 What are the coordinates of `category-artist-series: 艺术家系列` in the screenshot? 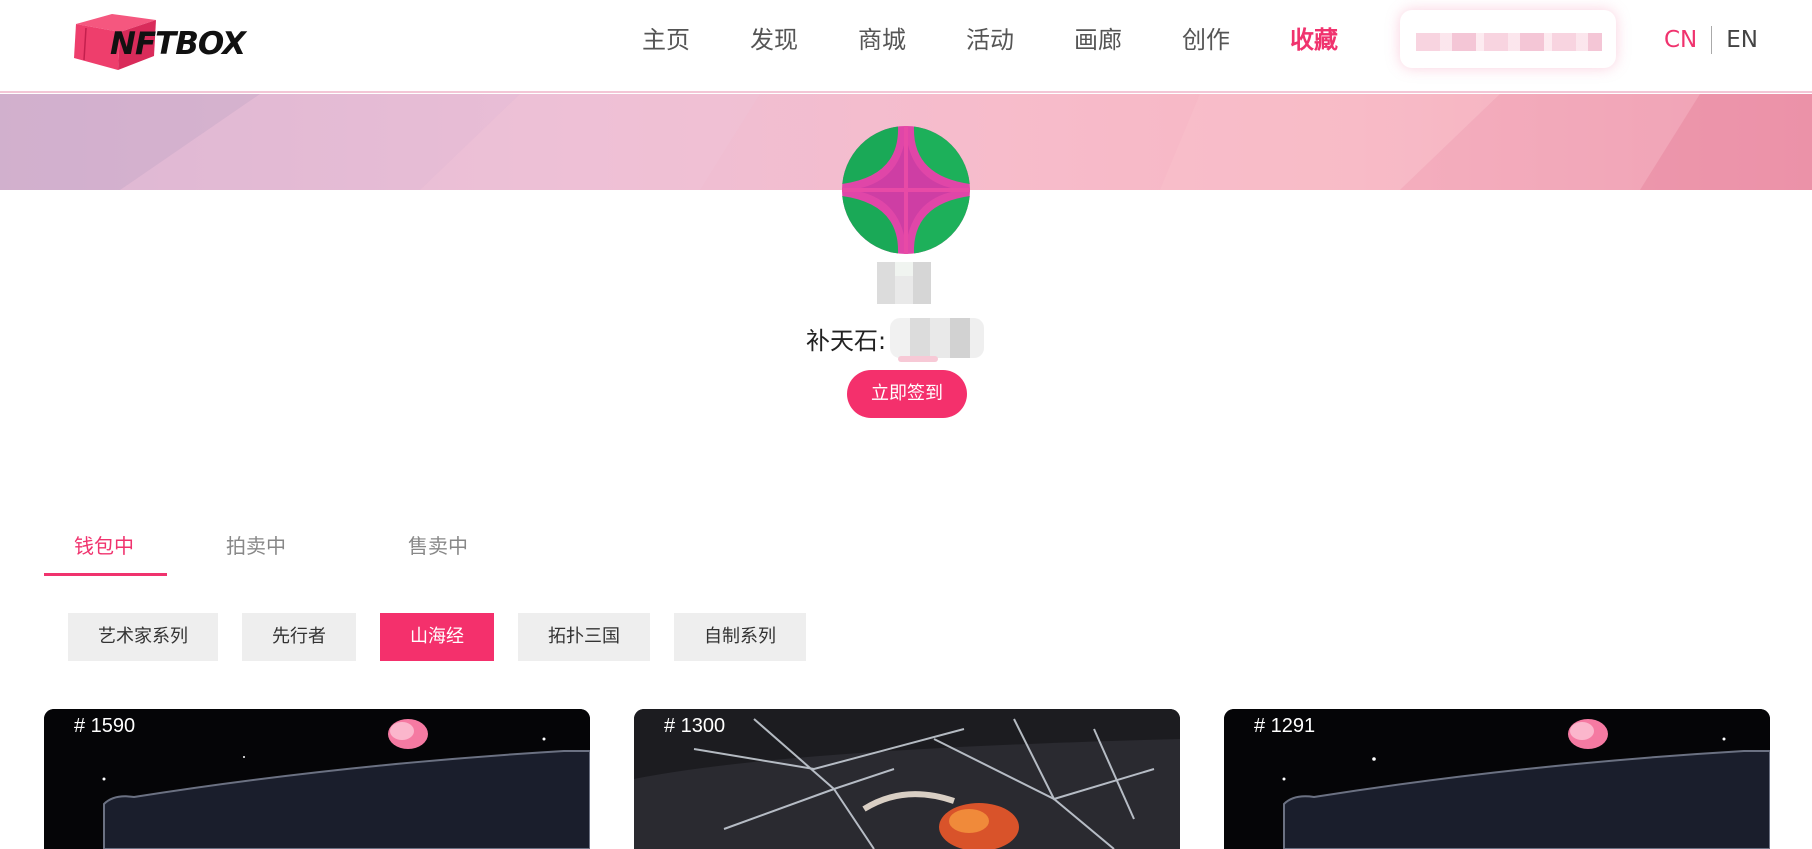 It's located at (143, 637).